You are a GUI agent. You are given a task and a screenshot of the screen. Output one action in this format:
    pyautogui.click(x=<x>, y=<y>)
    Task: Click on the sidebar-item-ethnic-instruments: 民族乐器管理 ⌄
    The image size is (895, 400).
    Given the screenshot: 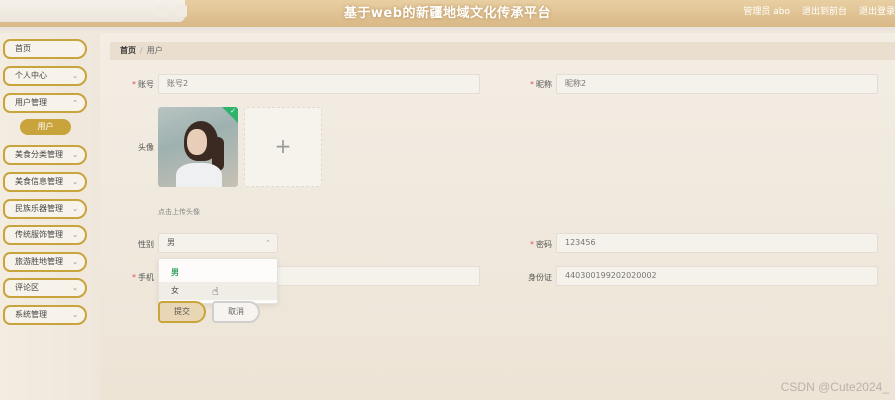 What is the action you would take?
    pyautogui.click(x=45, y=209)
    